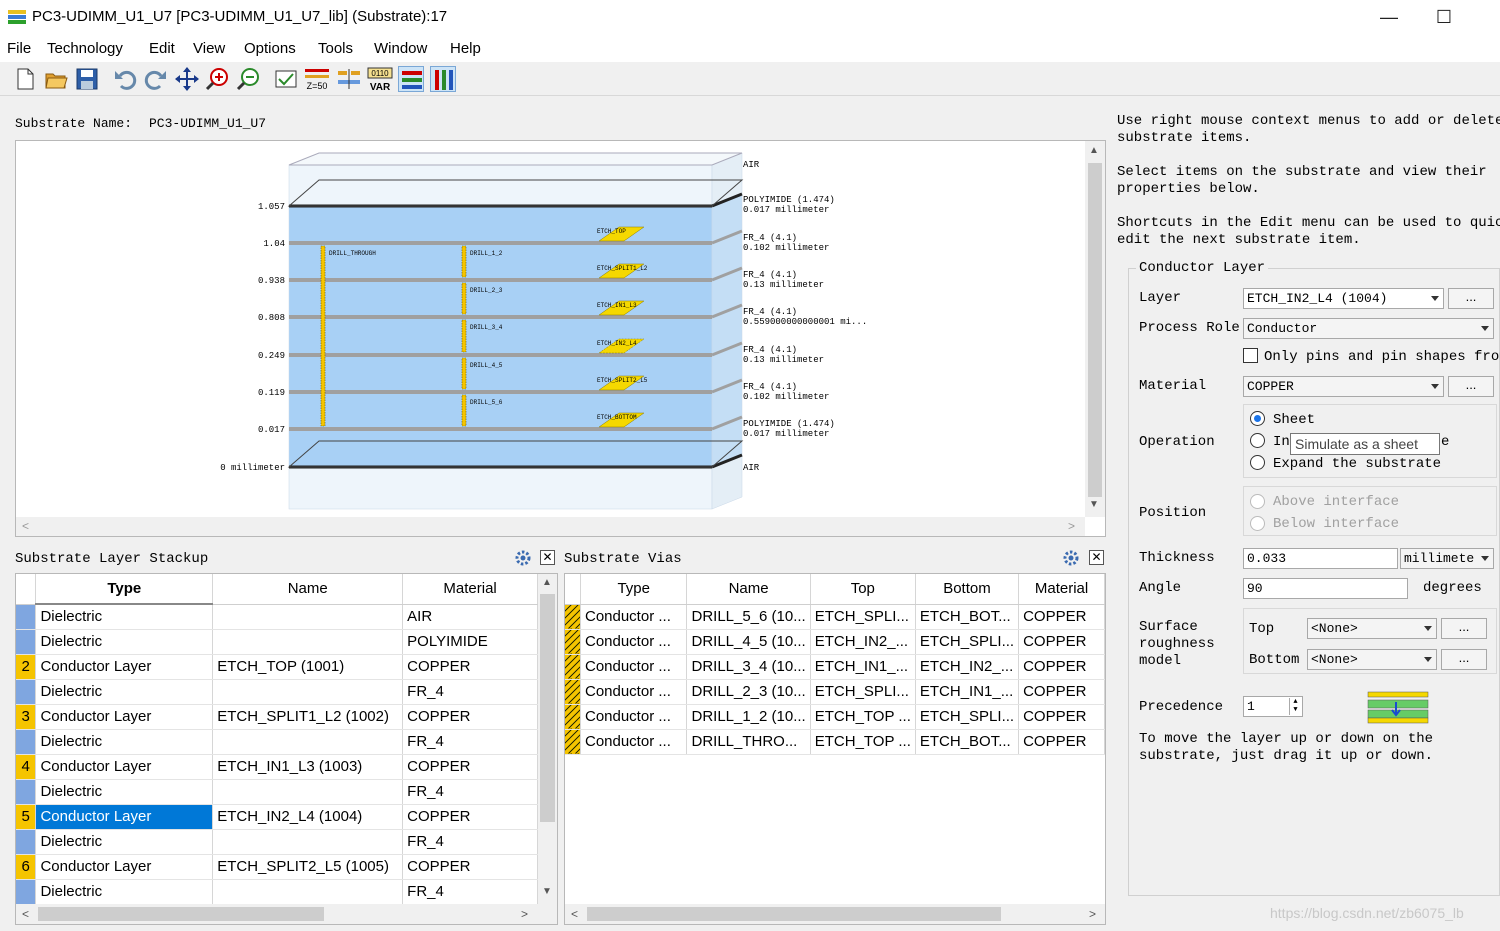  Describe the element at coordinates (1257, 440) in the screenshot. I see `op-into-radio` at that location.